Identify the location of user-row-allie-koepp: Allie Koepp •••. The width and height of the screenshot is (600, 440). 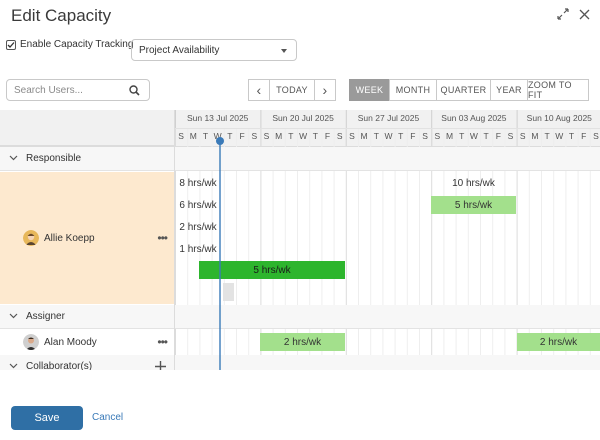
(87, 238).